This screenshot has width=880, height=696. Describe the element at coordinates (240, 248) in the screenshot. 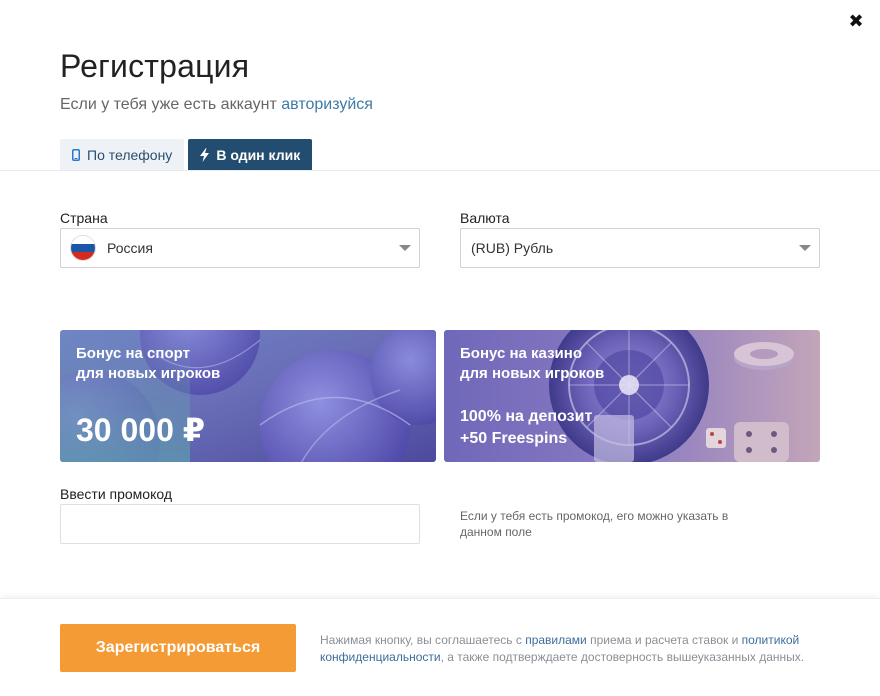

I see `country-select: Россия` at that location.